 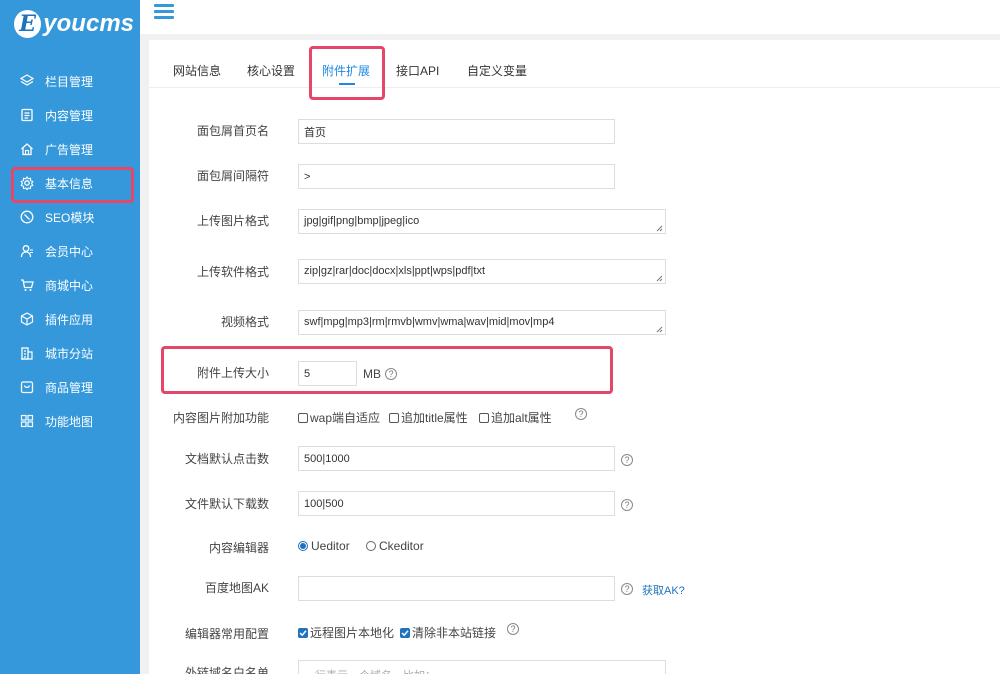 What do you see at coordinates (345, 418) in the screenshot?
I see `checkbox-label: wap端自适应` at bounding box center [345, 418].